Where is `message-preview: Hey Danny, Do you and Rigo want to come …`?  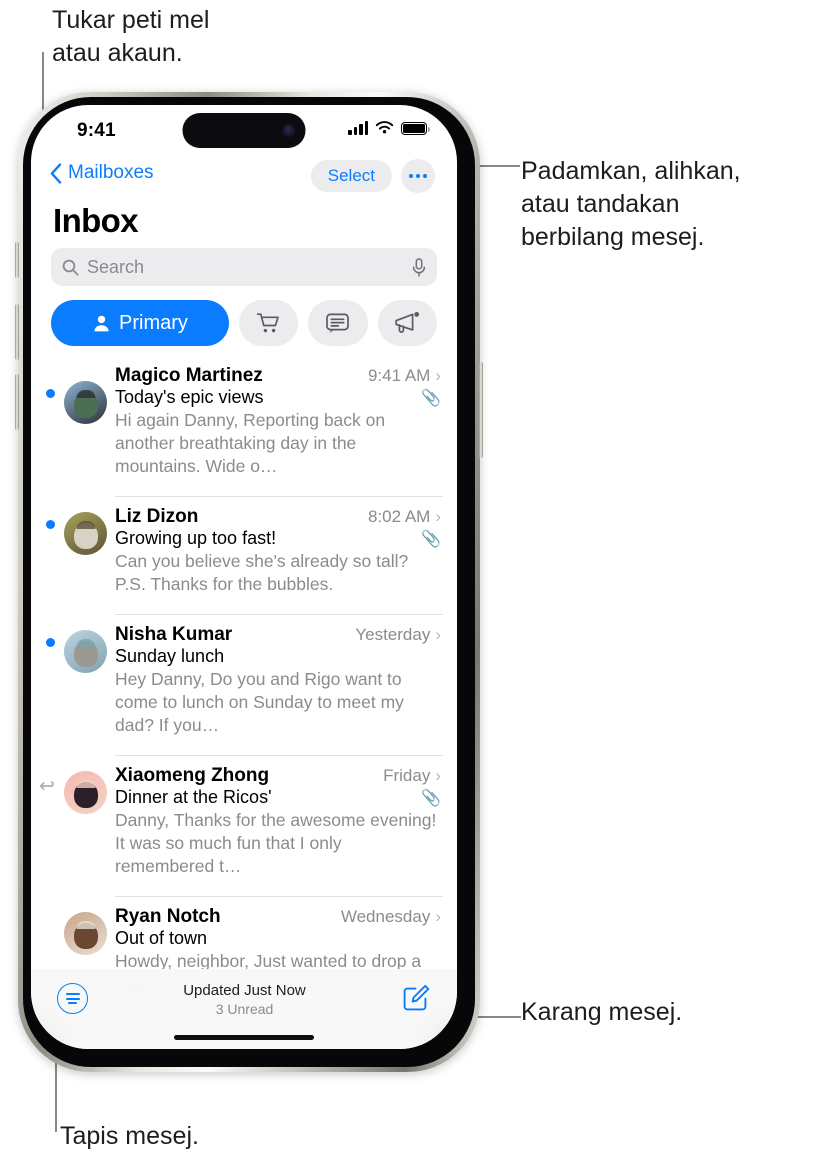 message-preview: Hey Danny, Do you and Rigo want to come … is located at coordinates (259, 702).